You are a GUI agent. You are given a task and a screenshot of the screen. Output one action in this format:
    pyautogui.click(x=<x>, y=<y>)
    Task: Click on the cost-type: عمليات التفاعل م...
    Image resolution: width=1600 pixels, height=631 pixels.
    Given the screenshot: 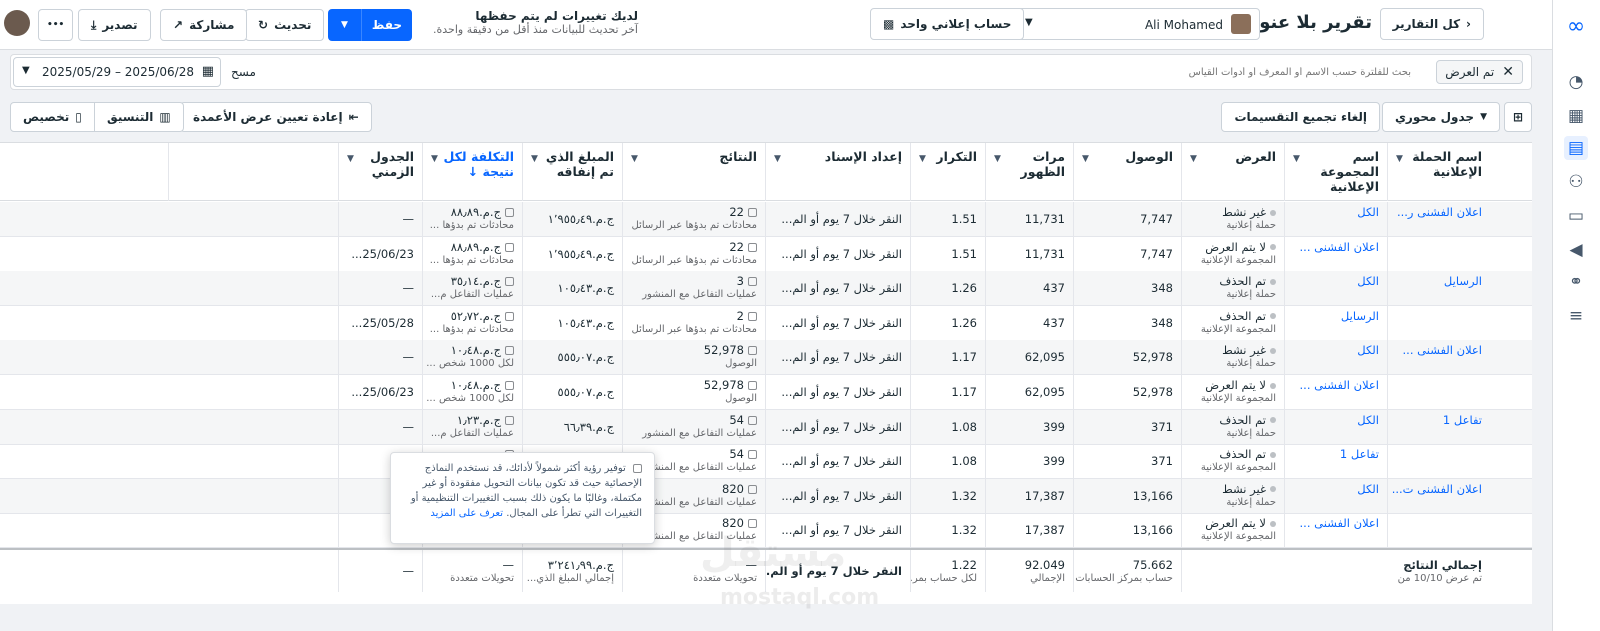 What is the action you would take?
    pyautogui.click(x=472, y=433)
    